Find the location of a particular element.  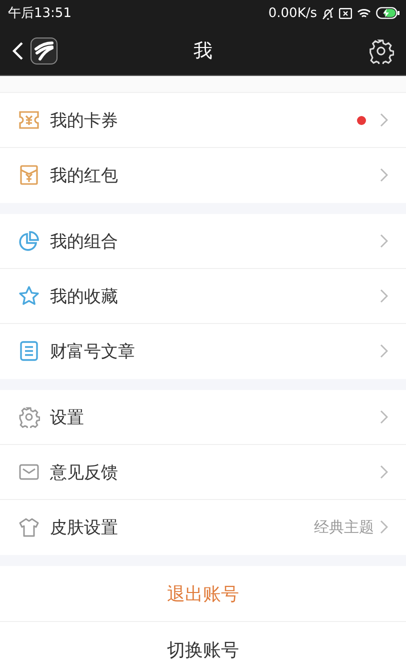

gear-icon is located at coordinates (29, 417).